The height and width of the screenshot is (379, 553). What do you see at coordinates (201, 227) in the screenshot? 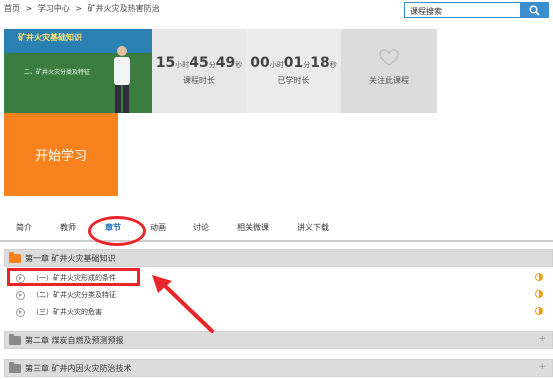
I see `tab-discussion: 讨论` at bounding box center [201, 227].